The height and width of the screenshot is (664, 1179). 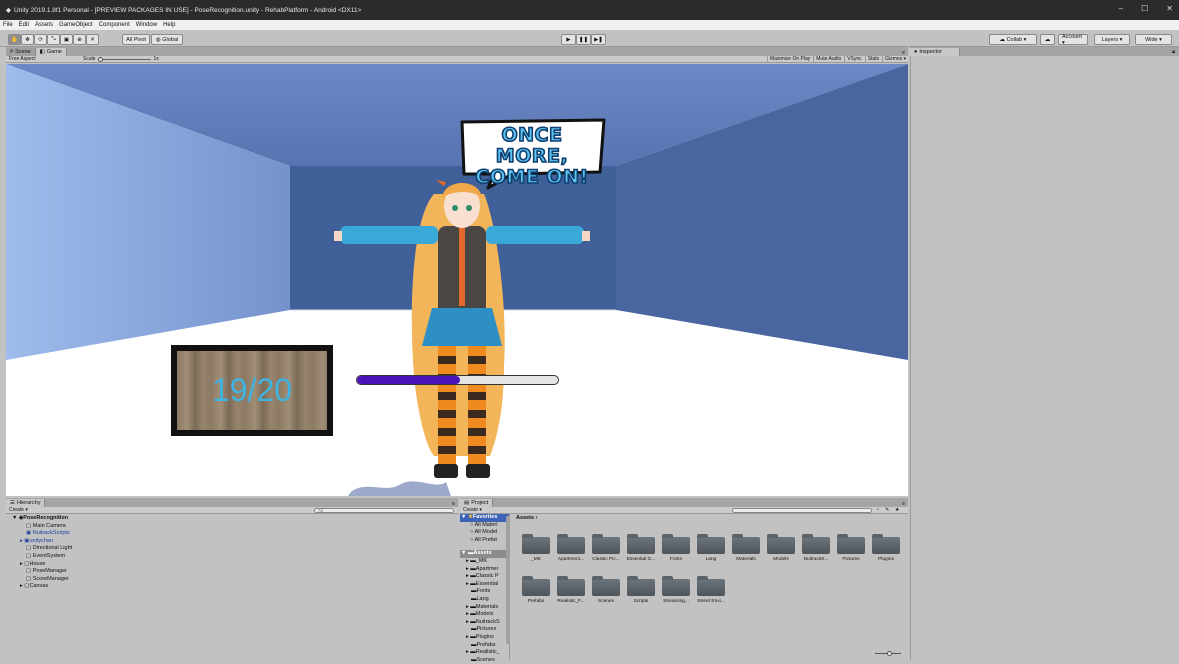 What do you see at coordinates (136, 39) in the screenshot?
I see `pivot-toggle: All Pivot` at bounding box center [136, 39].